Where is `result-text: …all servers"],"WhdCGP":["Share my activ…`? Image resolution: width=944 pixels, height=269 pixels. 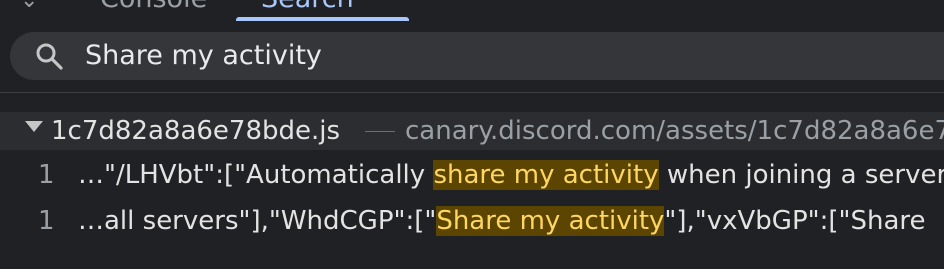
result-text: …all servers"],"WhdCGP":["Share my activ… is located at coordinates (502, 221).